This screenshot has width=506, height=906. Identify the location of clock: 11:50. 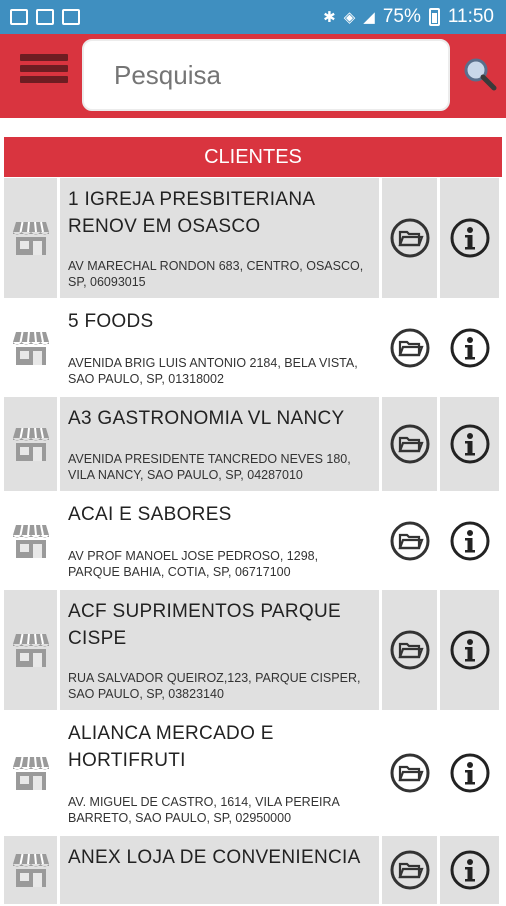
(470, 16).